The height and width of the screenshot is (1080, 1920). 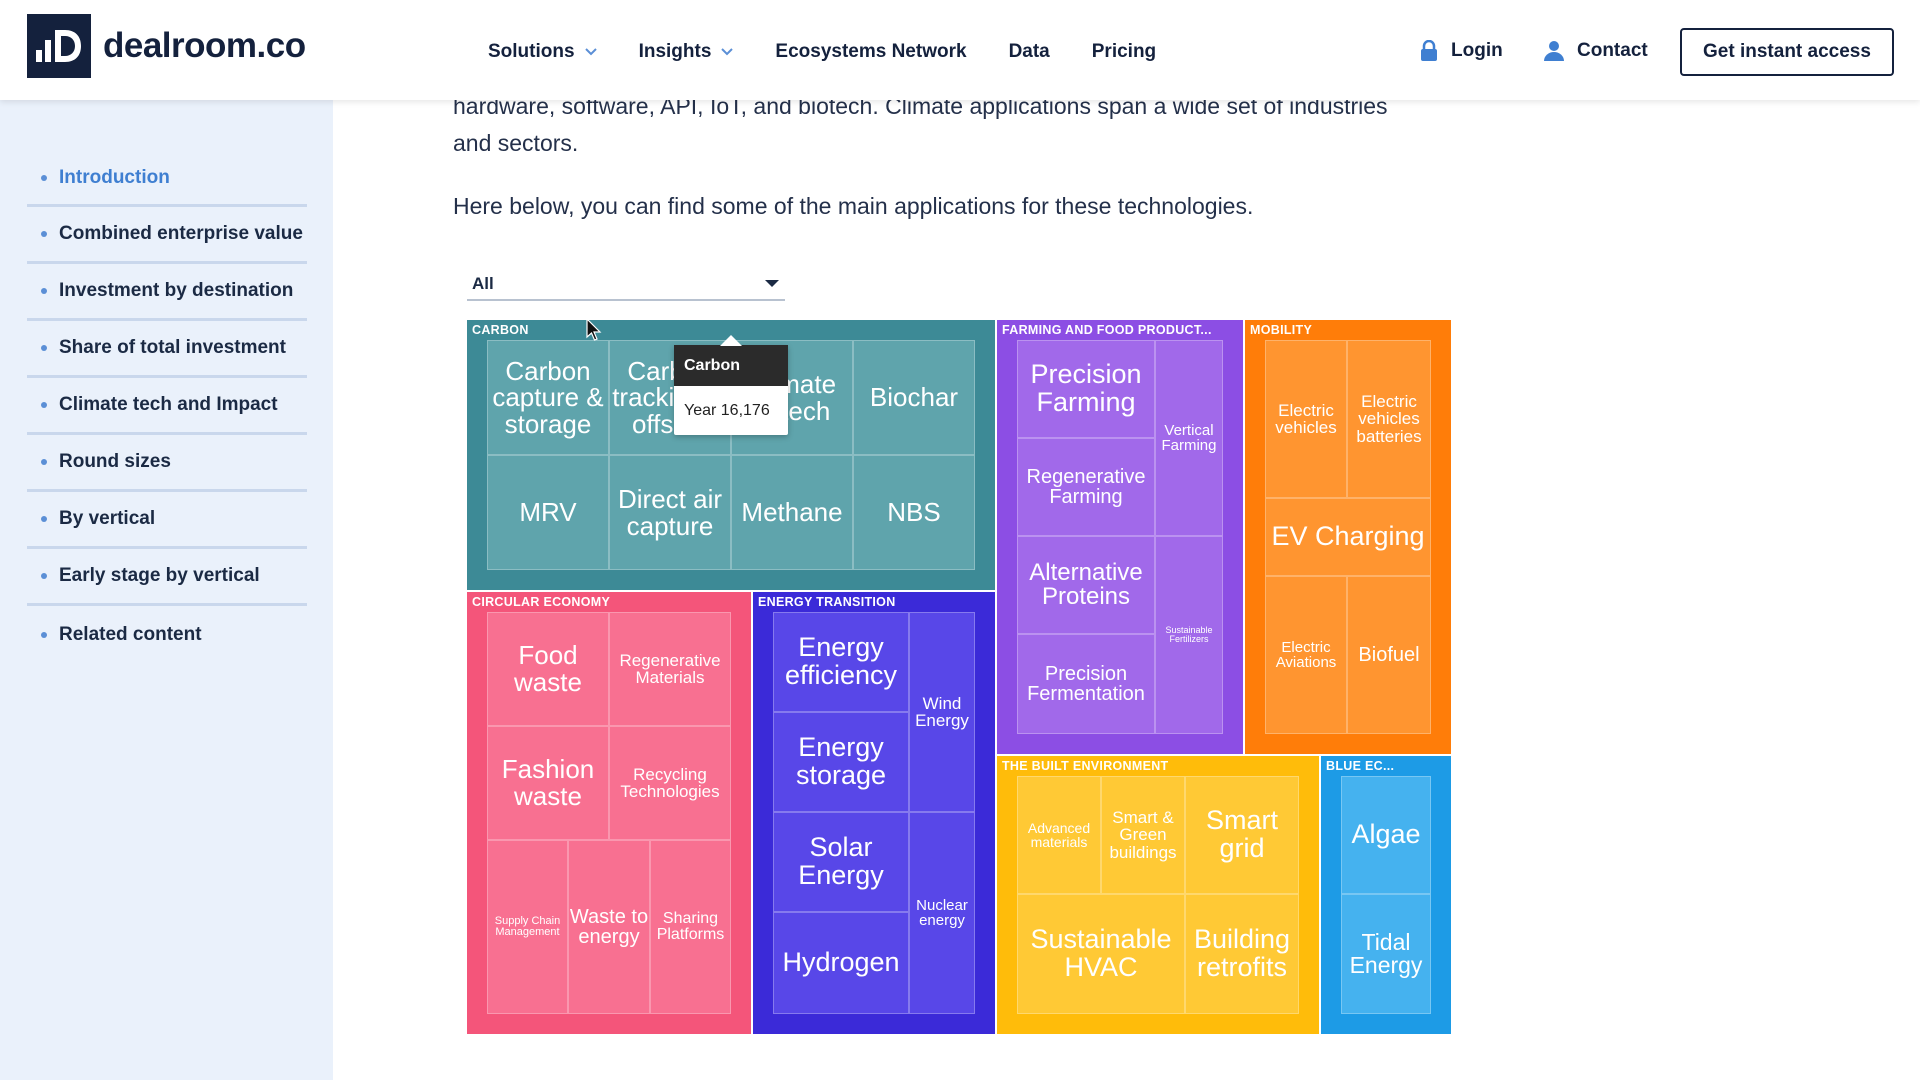 I want to click on tile-smart-grid: Smart grid, so click(x=1242, y=835).